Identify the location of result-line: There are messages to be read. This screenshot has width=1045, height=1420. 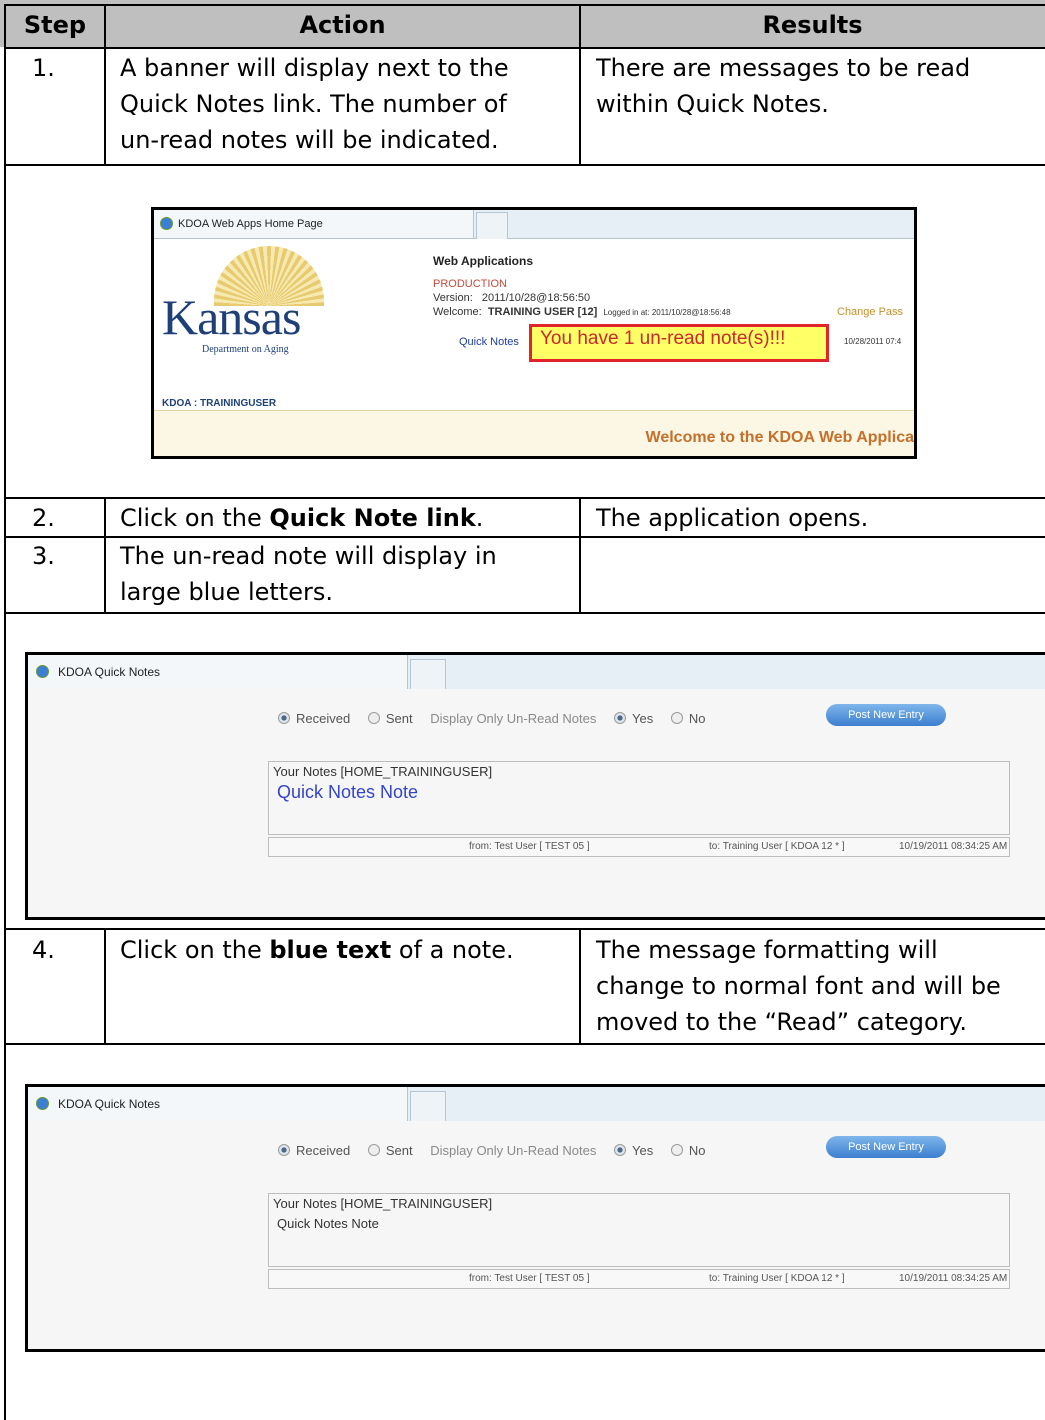
(783, 68).